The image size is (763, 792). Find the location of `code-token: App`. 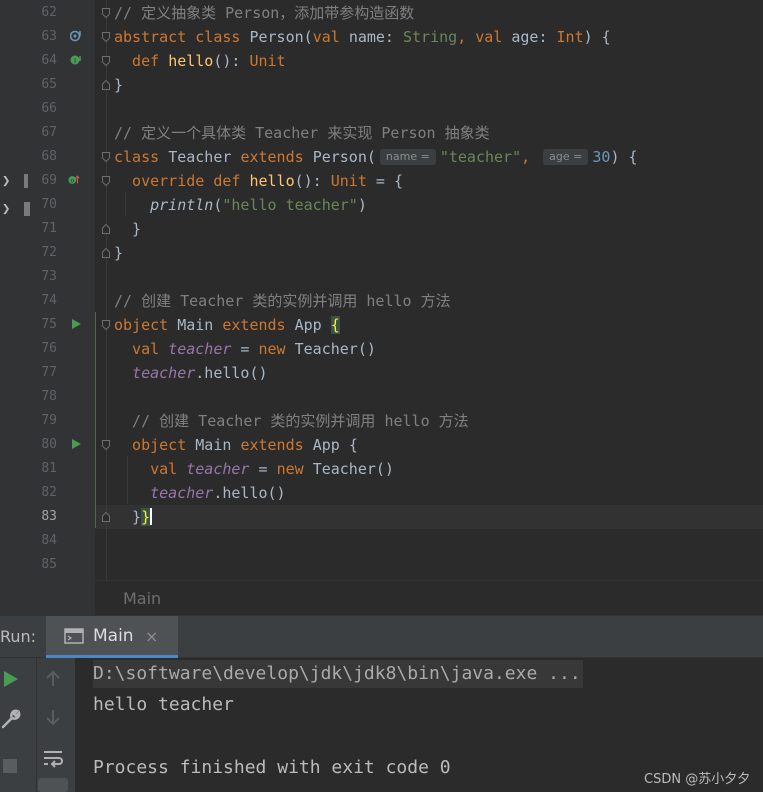

code-token: App is located at coordinates (330, 445).